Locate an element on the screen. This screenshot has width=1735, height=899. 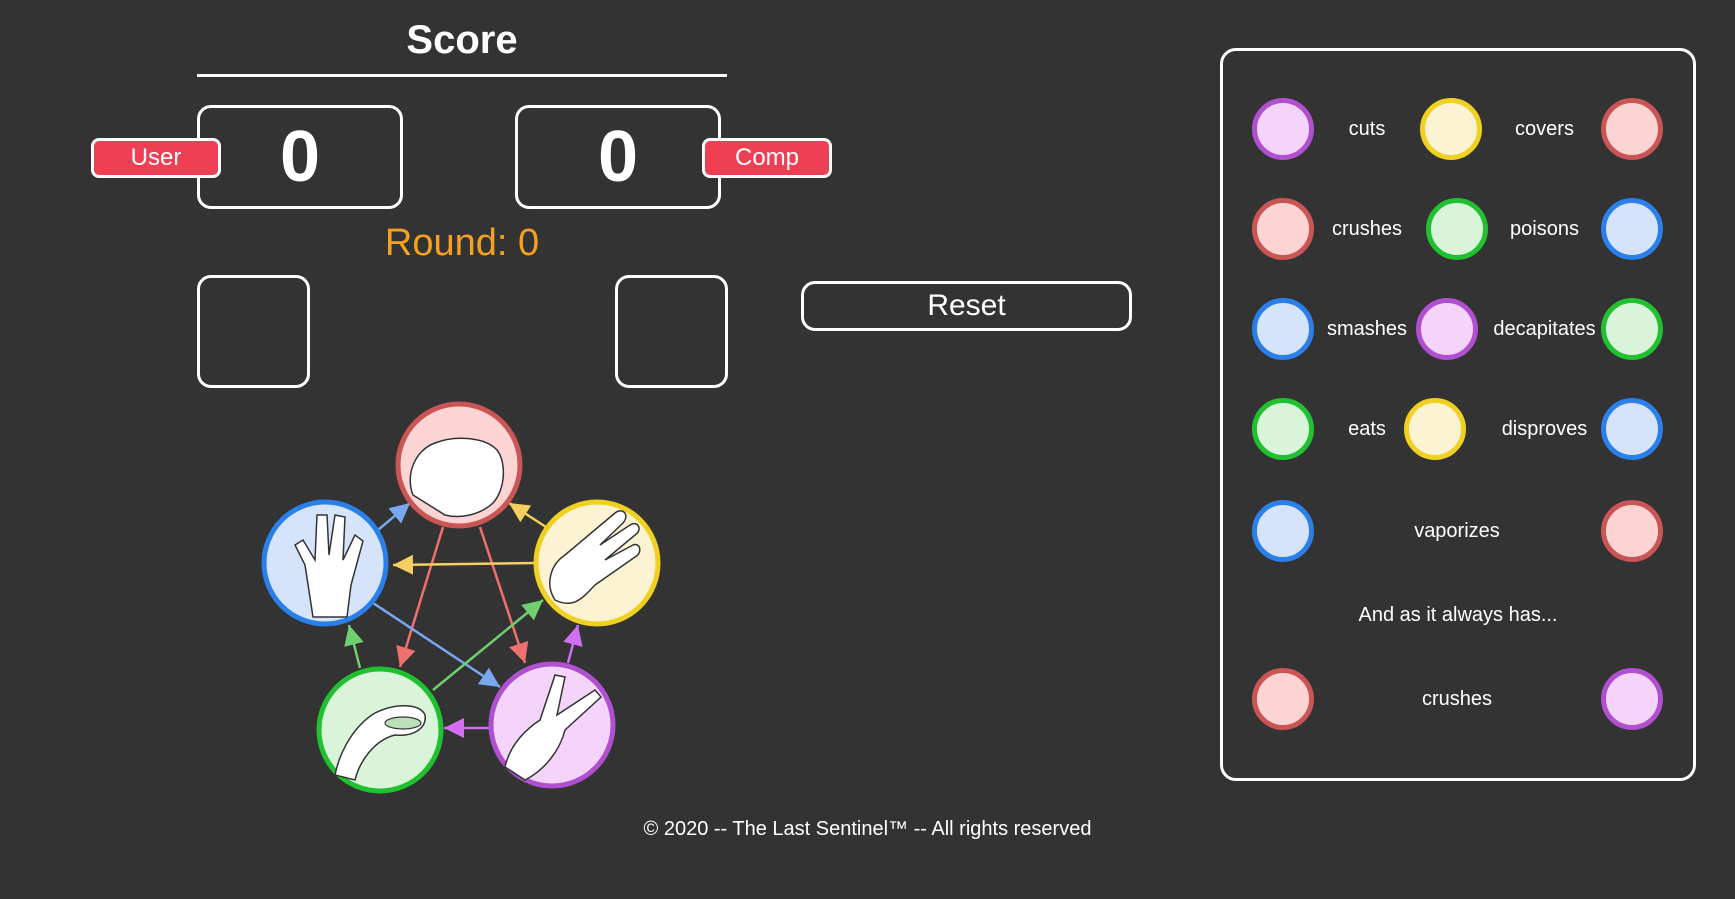
rule-verb: decapitates is located at coordinates (1544, 329).